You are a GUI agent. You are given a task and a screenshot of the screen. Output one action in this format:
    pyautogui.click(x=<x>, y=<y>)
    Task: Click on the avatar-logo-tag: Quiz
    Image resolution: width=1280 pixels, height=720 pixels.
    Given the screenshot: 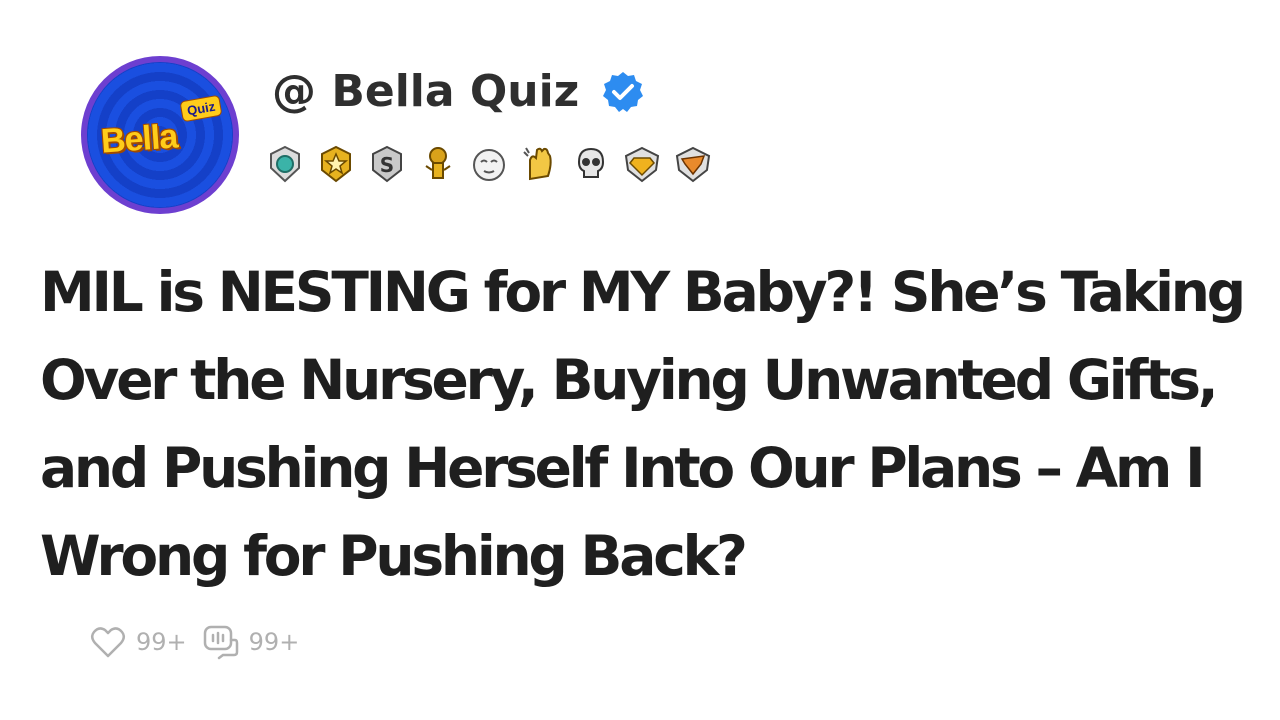 What is the action you would take?
    pyautogui.click(x=201, y=108)
    